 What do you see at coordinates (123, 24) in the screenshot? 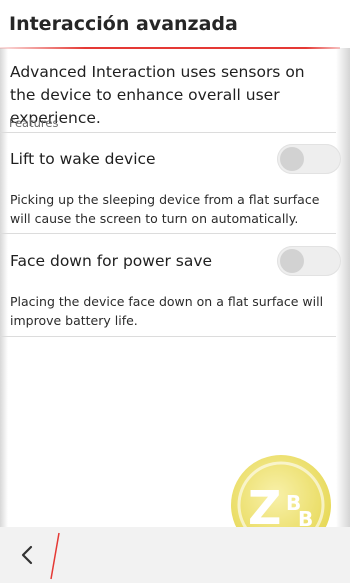
I see `page-title: Interacción avanzada` at bounding box center [123, 24].